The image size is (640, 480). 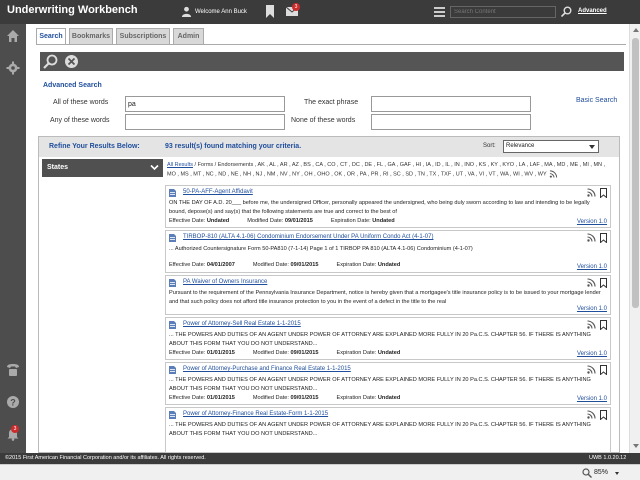 I want to click on tab-admin: Admin, so click(x=188, y=36).